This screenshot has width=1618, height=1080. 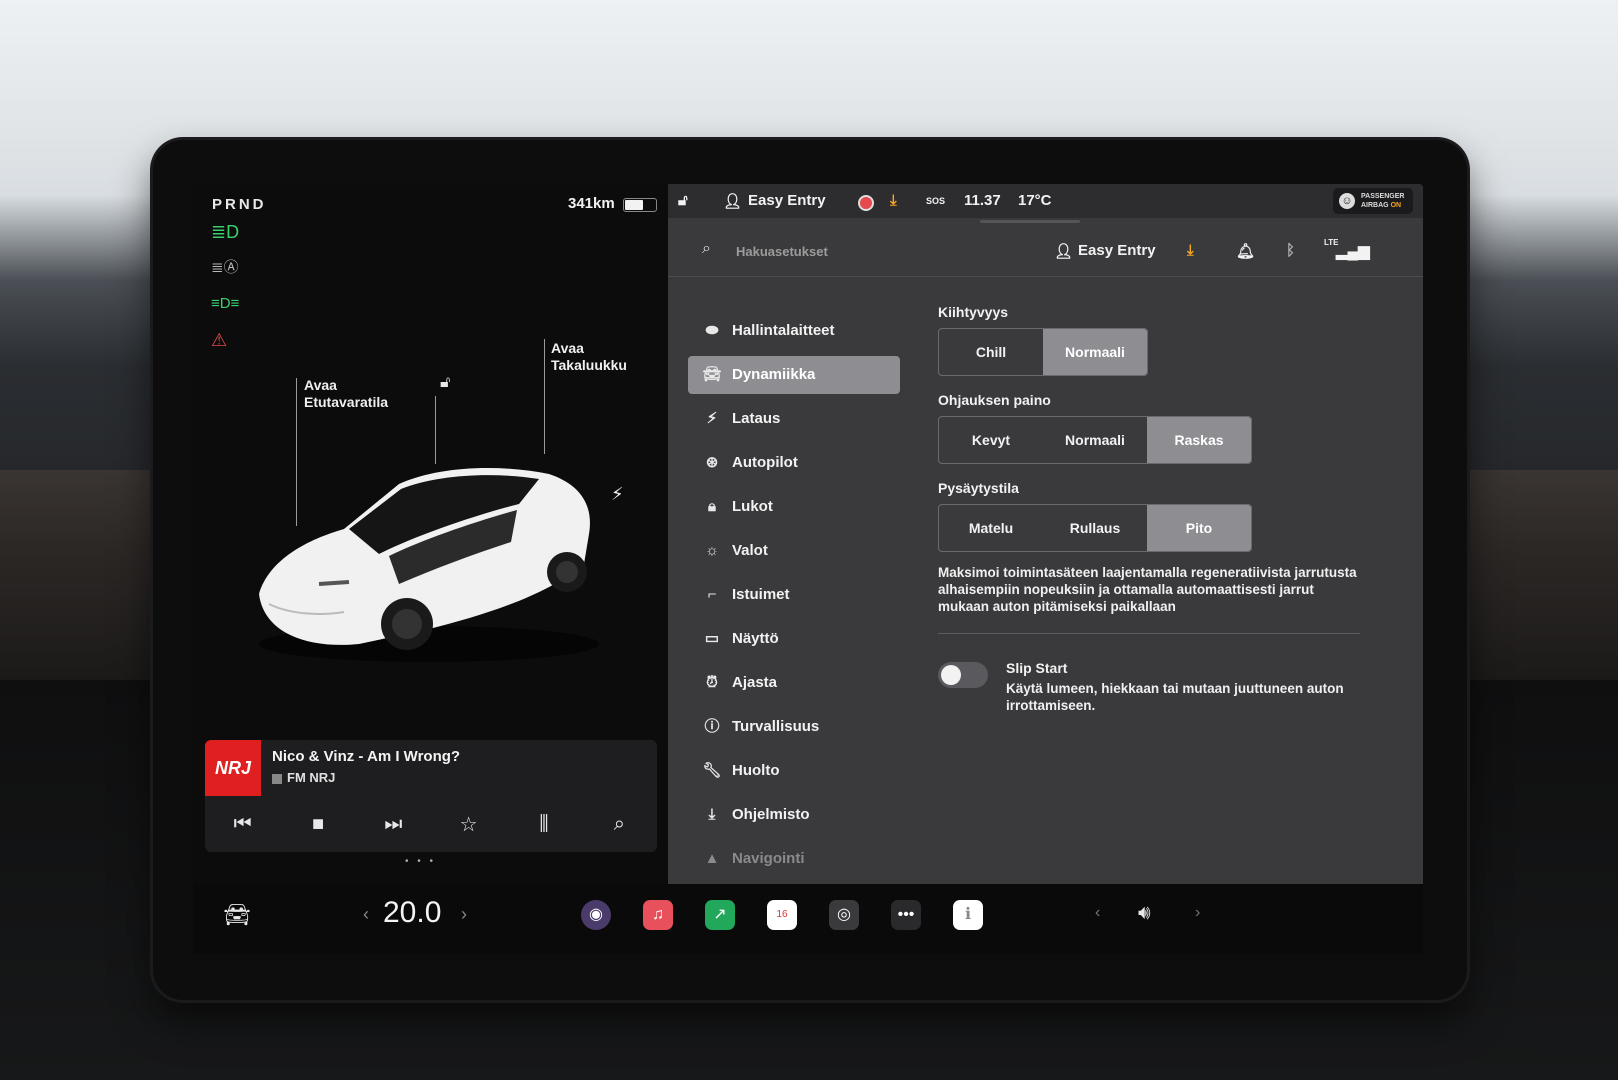 What do you see at coordinates (906, 915) in the screenshot?
I see `more-apps-icon: •••` at bounding box center [906, 915].